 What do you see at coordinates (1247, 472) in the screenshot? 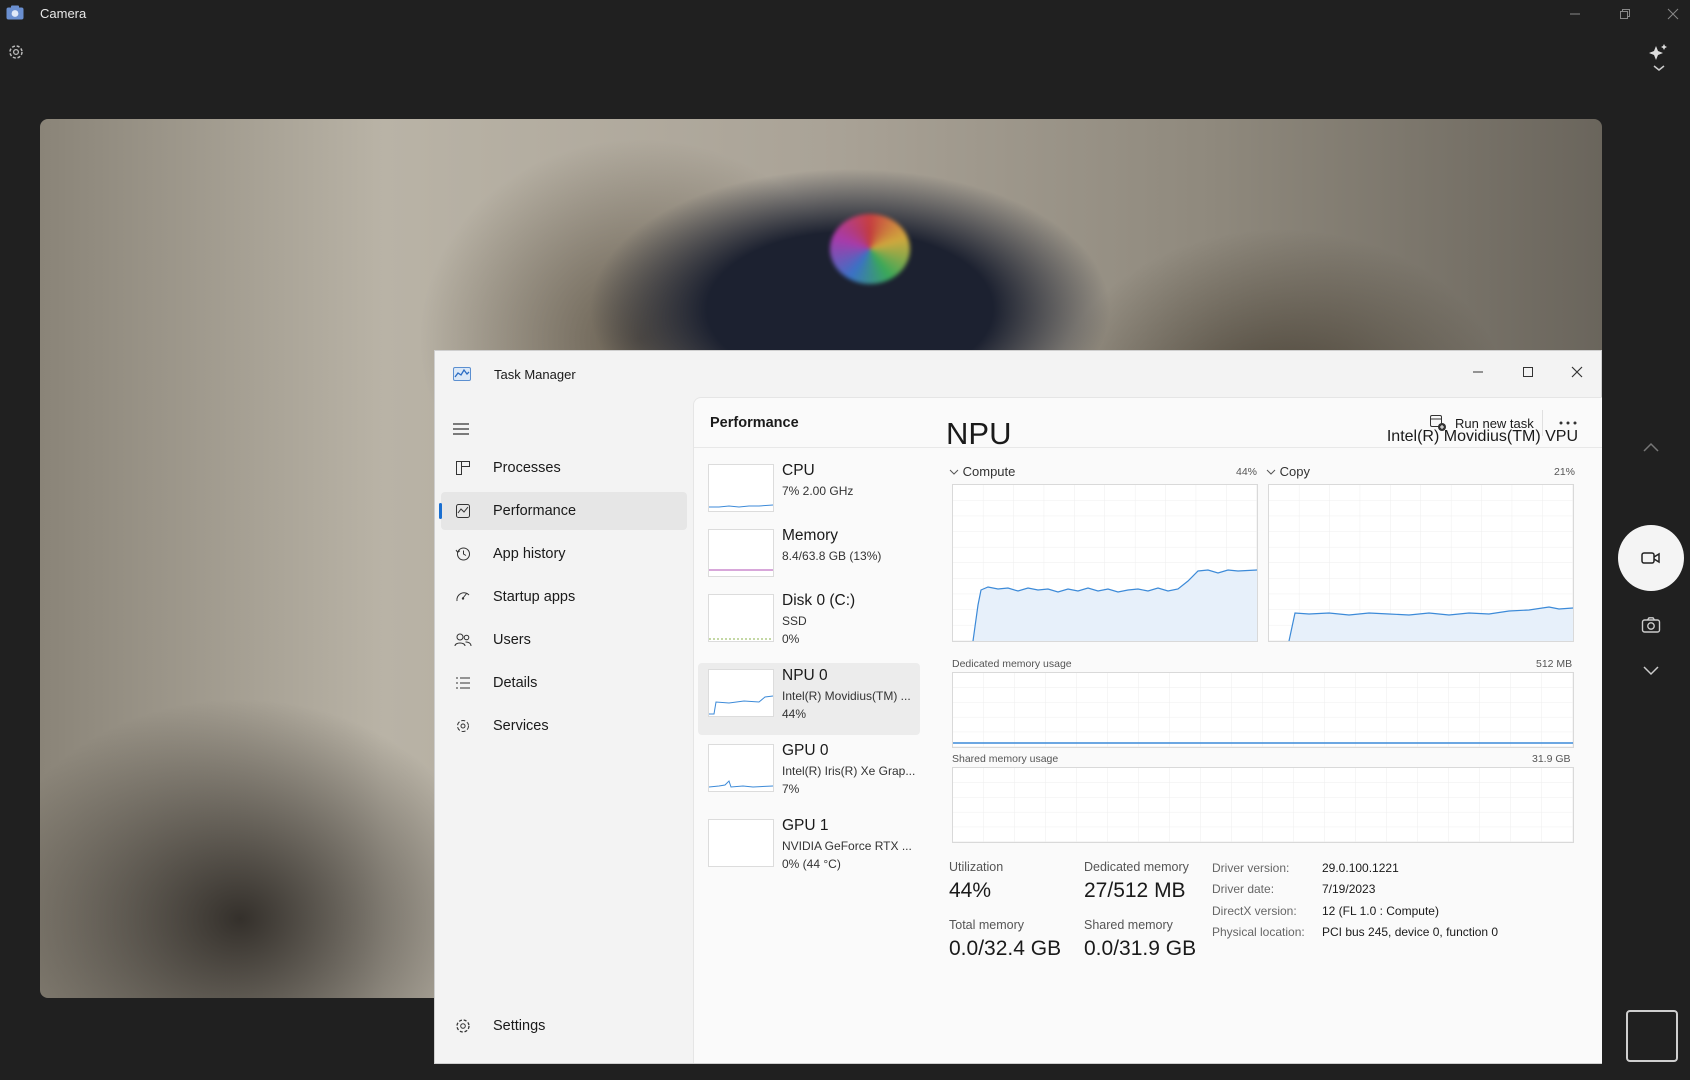
I see `compute-max-pct: 44%` at bounding box center [1247, 472].